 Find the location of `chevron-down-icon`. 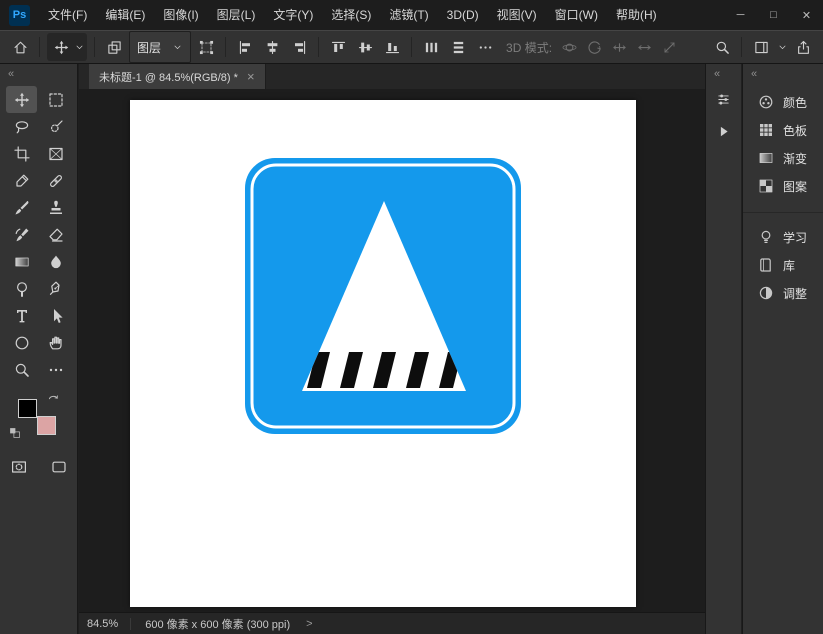

chevron-down-icon is located at coordinates (782, 47).